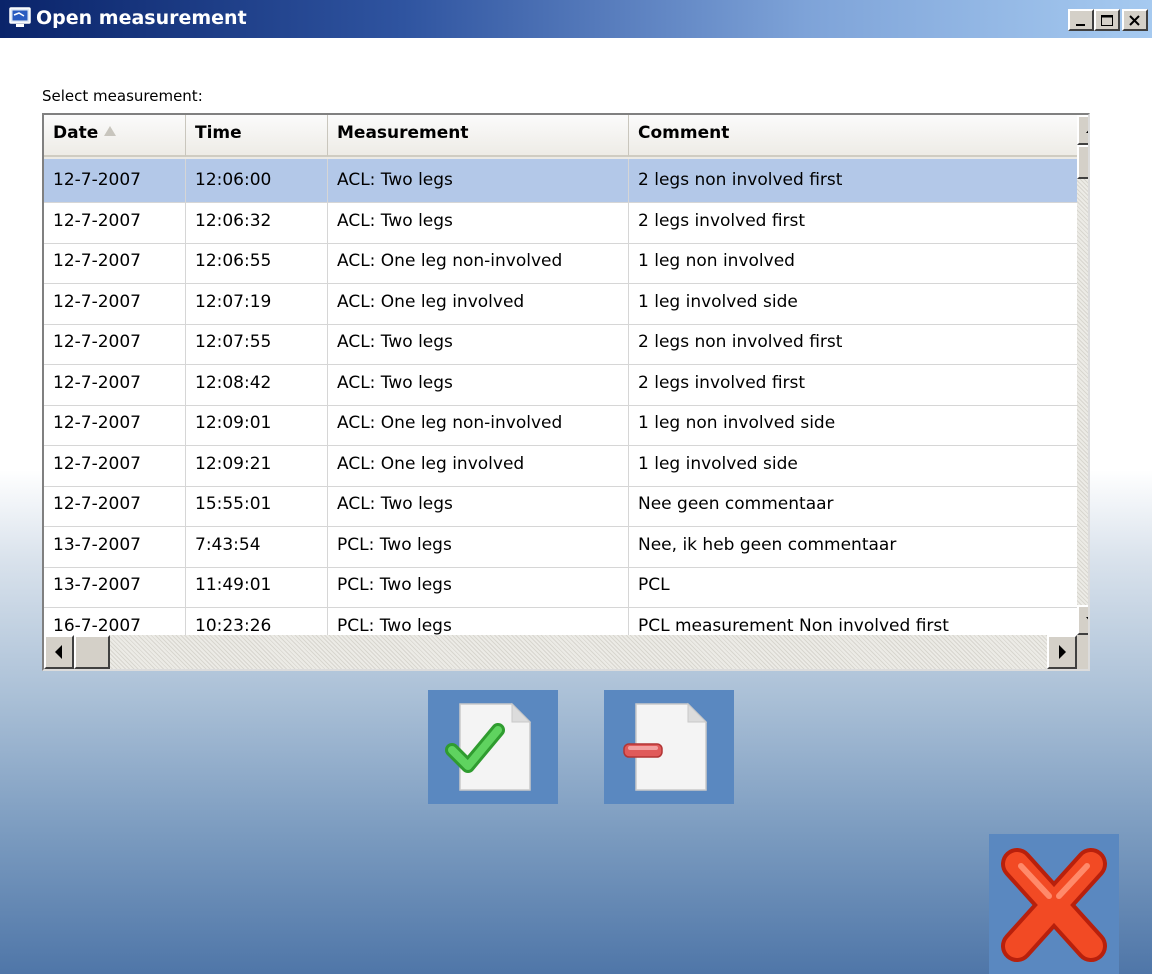  What do you see at coordinates (257, 619) in the screenshot?
I see `cell-time: 10:23:26` at bounding box center [257, 619].